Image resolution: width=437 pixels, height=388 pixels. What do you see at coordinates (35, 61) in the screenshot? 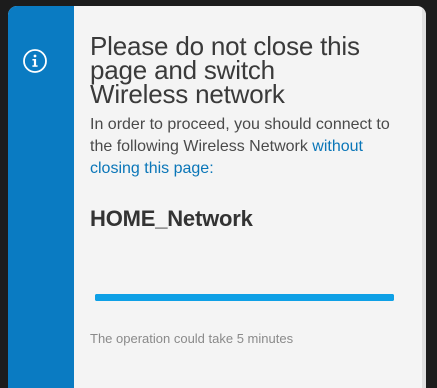
I see `info-icon` at bounding box center [35, 61].